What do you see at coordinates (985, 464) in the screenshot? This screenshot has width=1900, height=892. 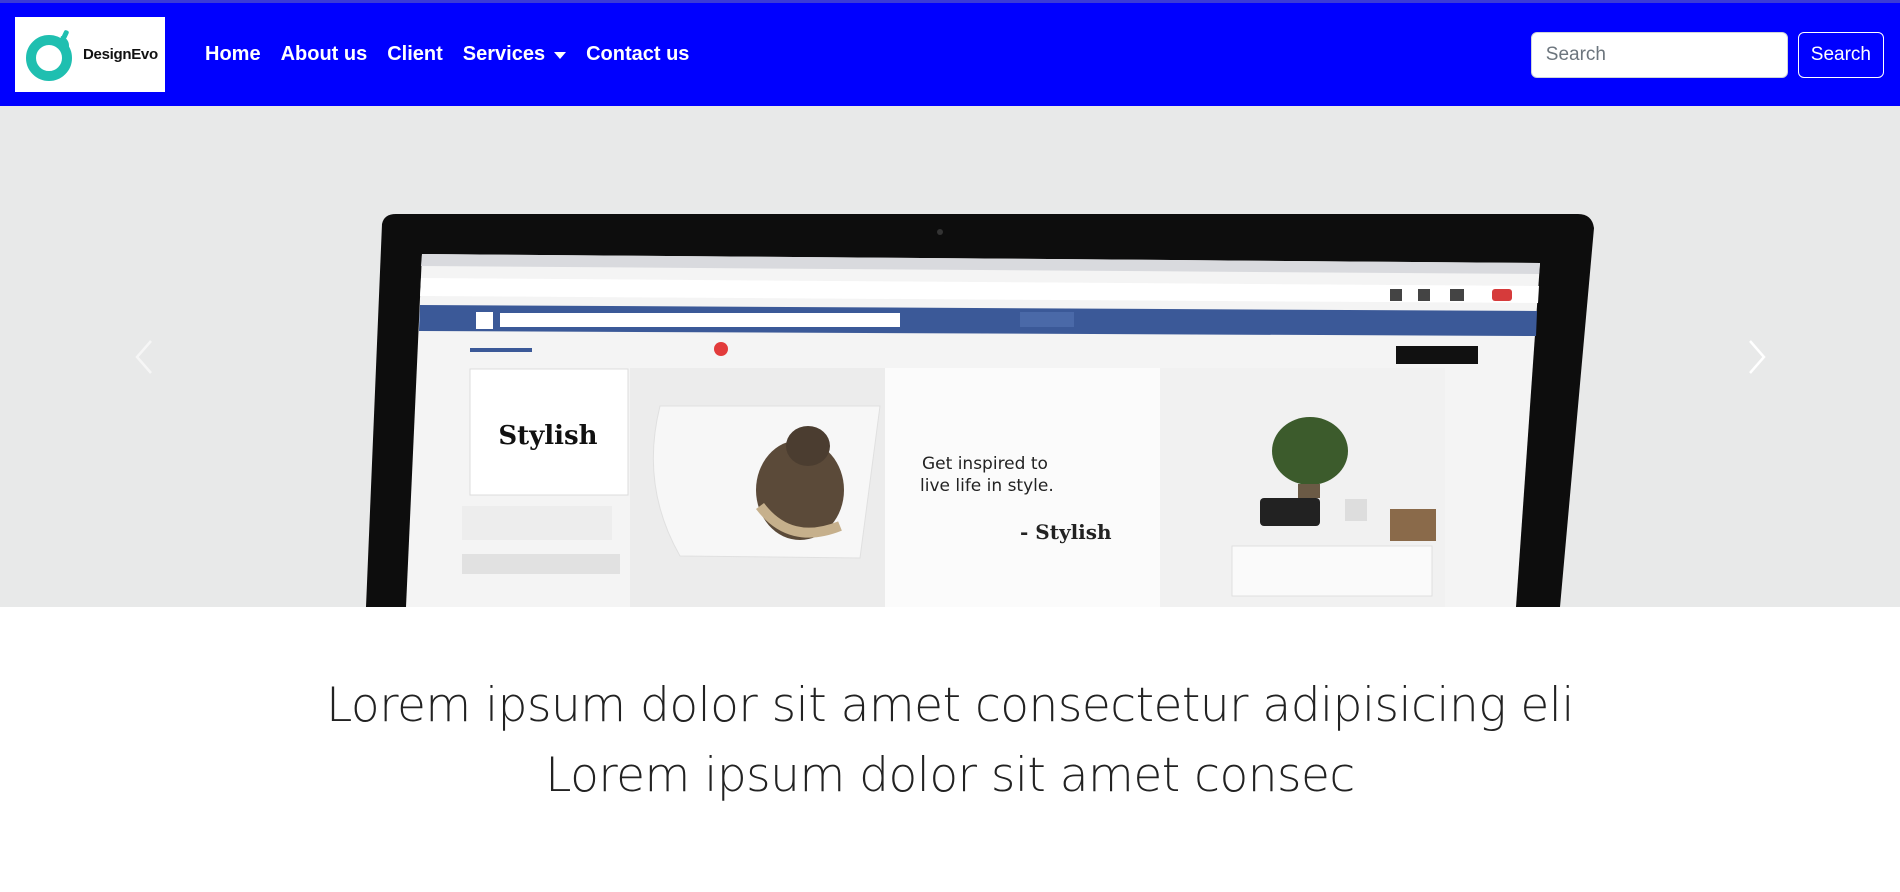 I see `svg-text: Get inspired to` at bounding box center [985, 464].